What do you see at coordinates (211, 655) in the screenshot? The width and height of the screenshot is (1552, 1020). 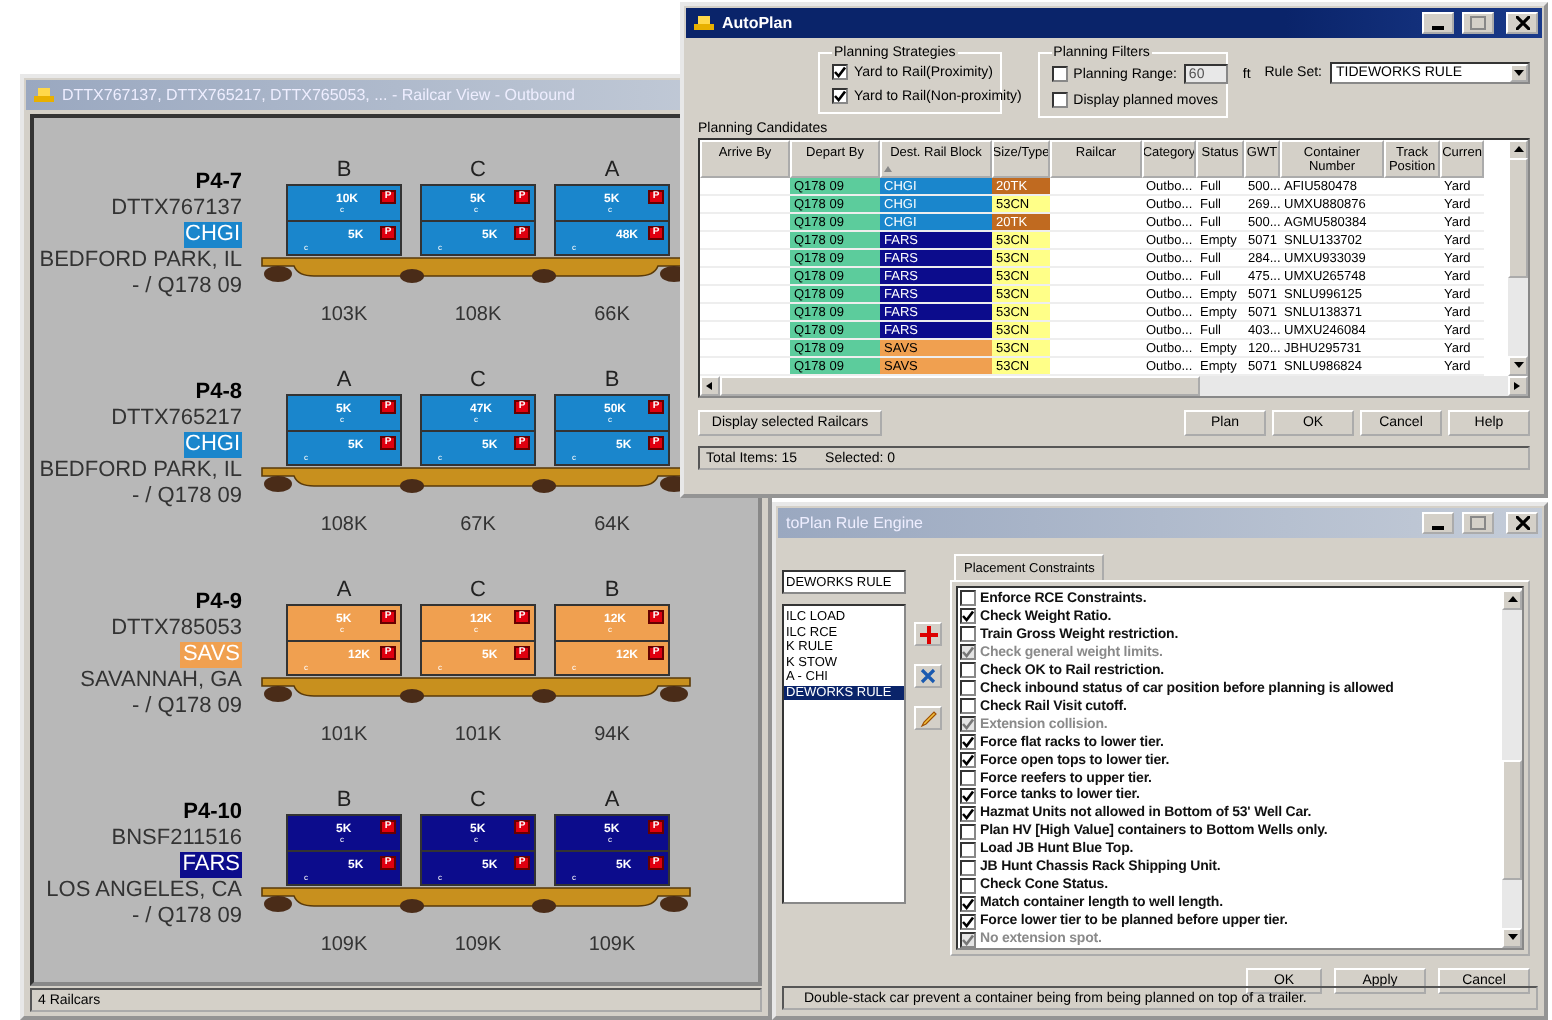 I see `rail-block-tag: SAVS` at bounding box center [211, 655].